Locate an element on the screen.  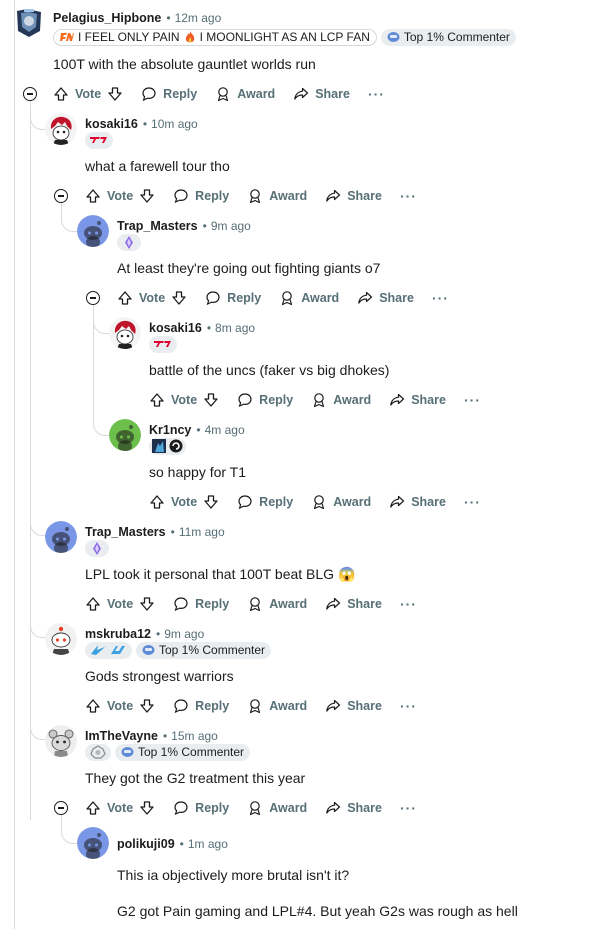
timestamp: 4m ago is located at coordinates (225, 430).